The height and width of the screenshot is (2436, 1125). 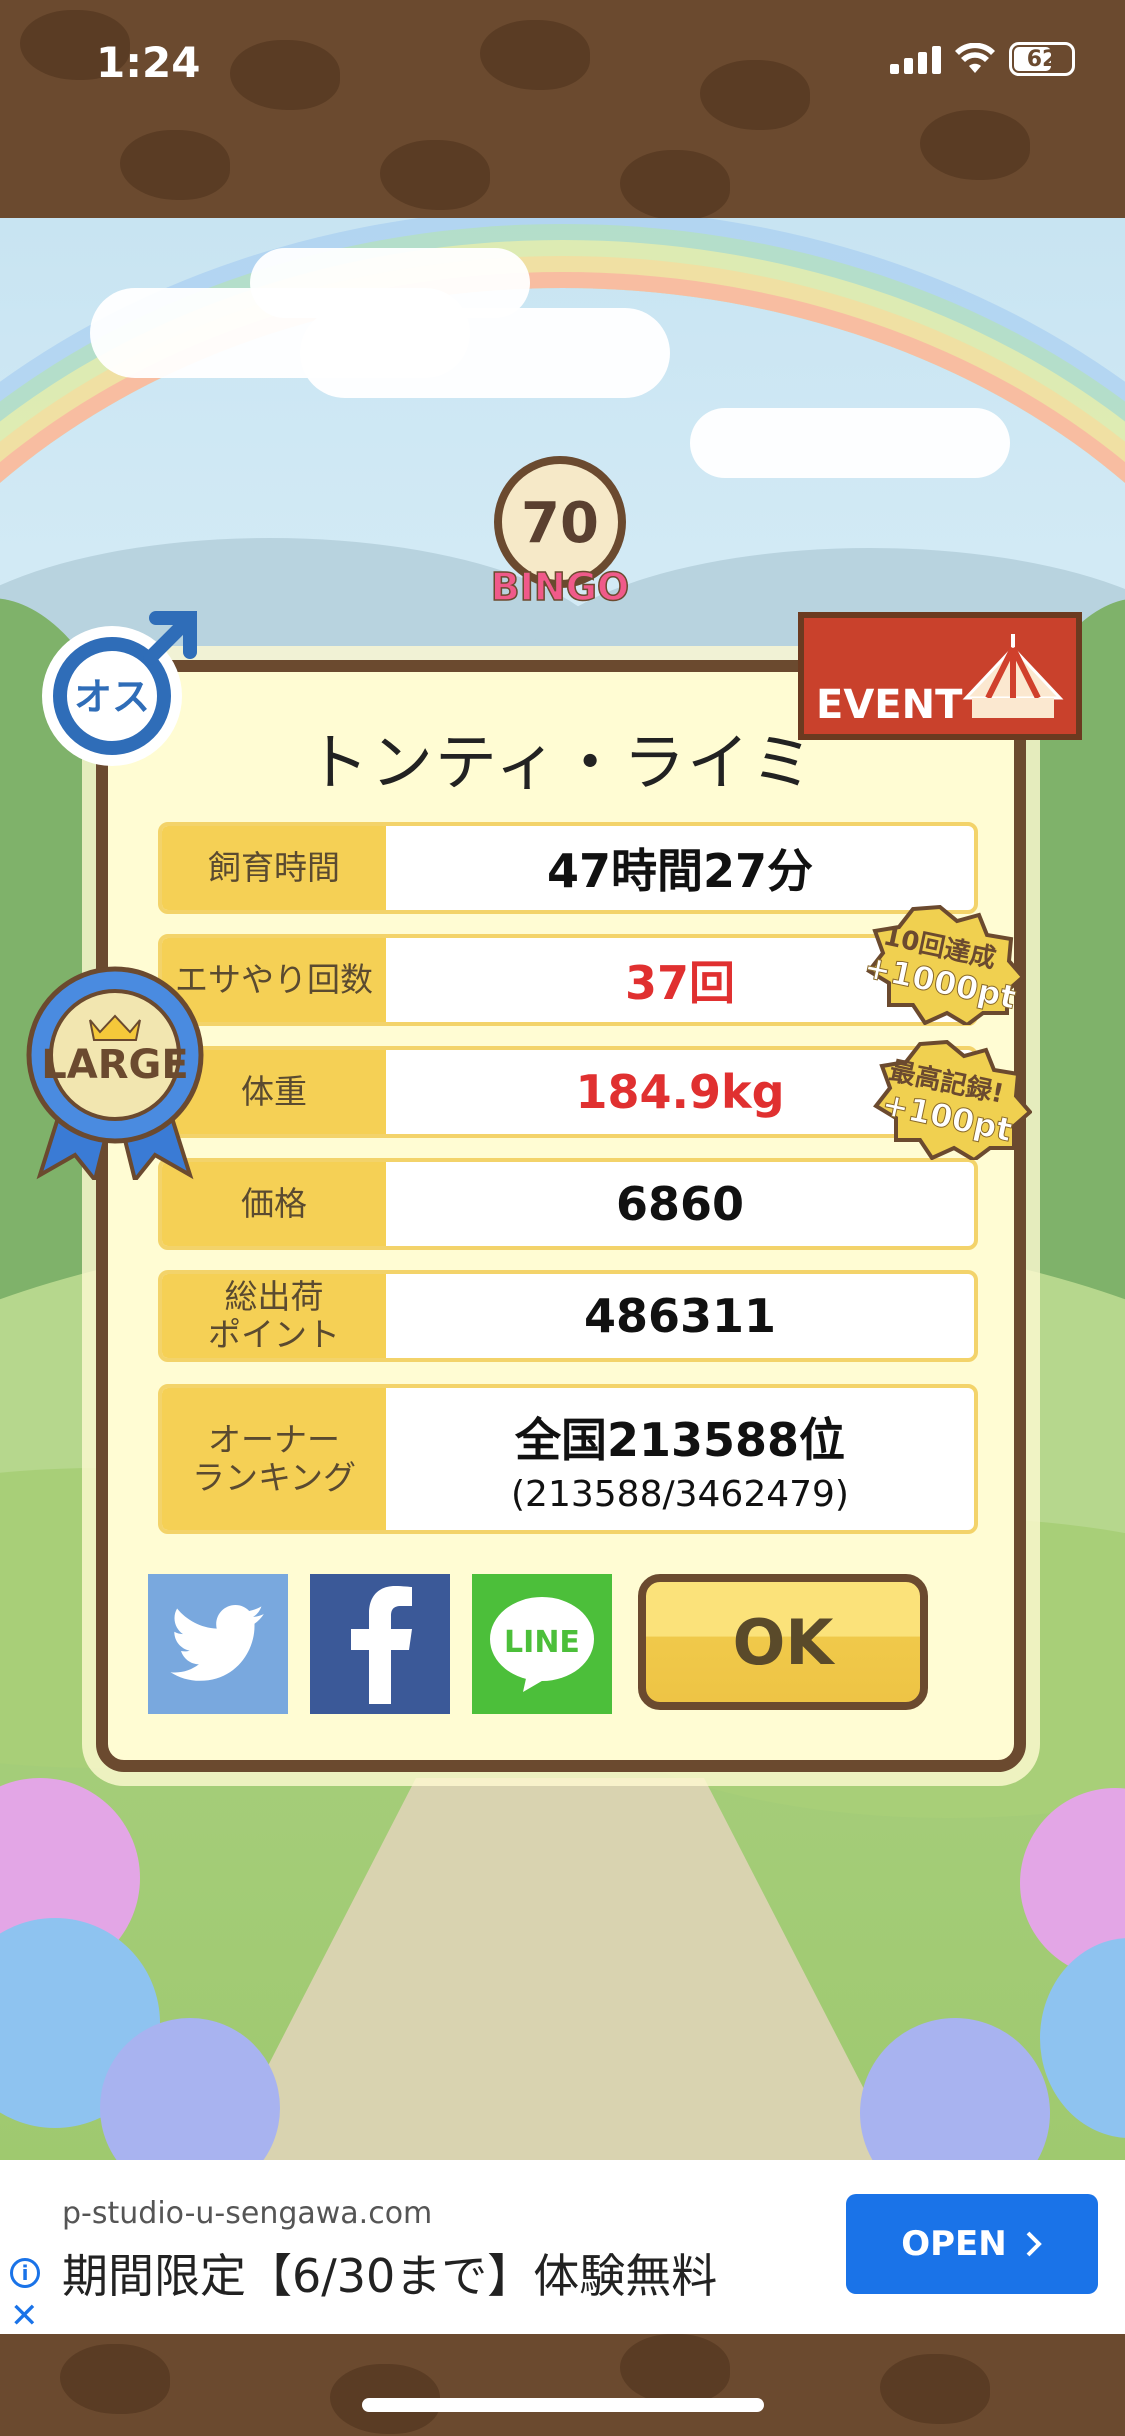 What do you see at coordinates (1013, 676) in the screenshot?
I see `circus-tent-icon` at bounding box center [1013, 676].